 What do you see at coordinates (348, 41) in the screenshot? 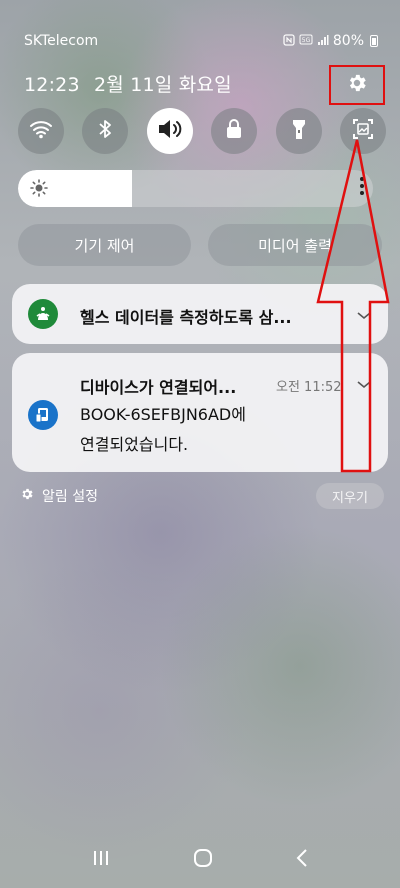
I see `battery-percent: 80%` at bounding box center [348, 41].